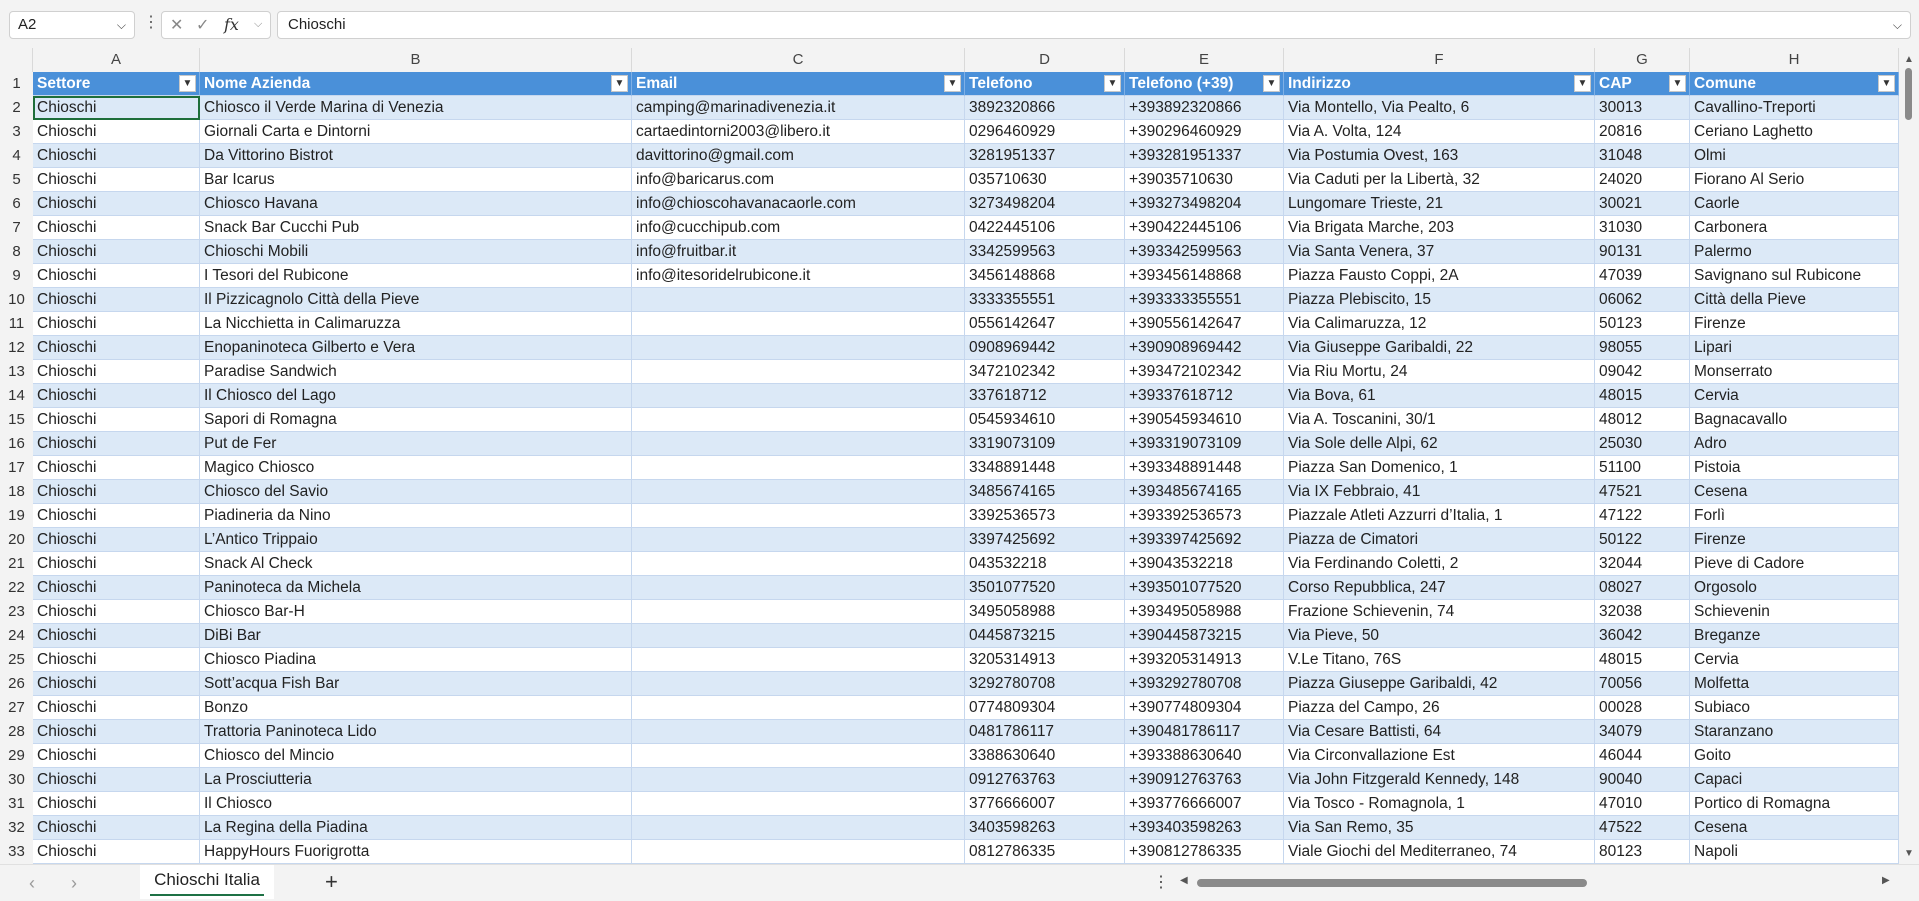  I want to click on table-cell: +390481786117, so click(1204, 732).